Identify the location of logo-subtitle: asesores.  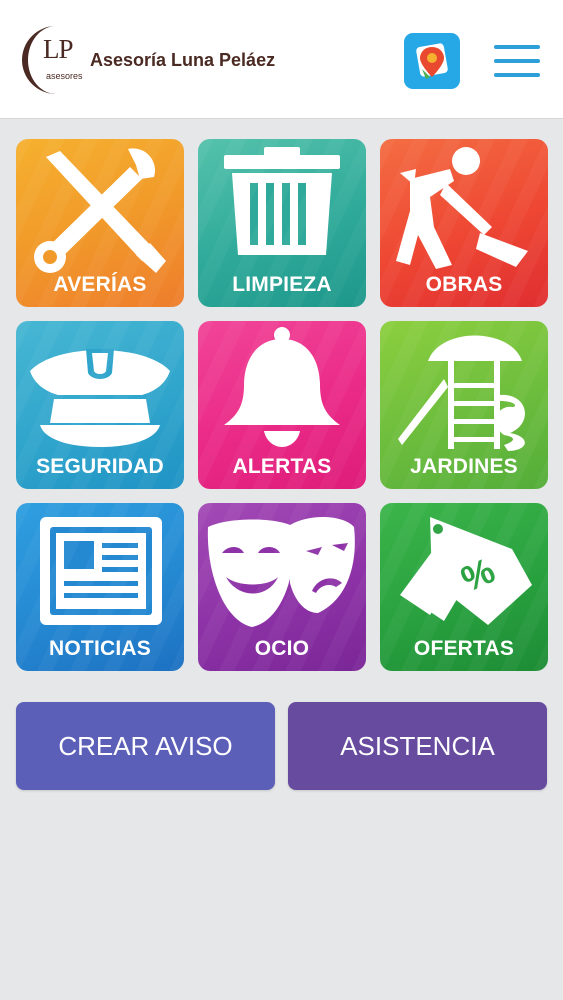
(64, 76).